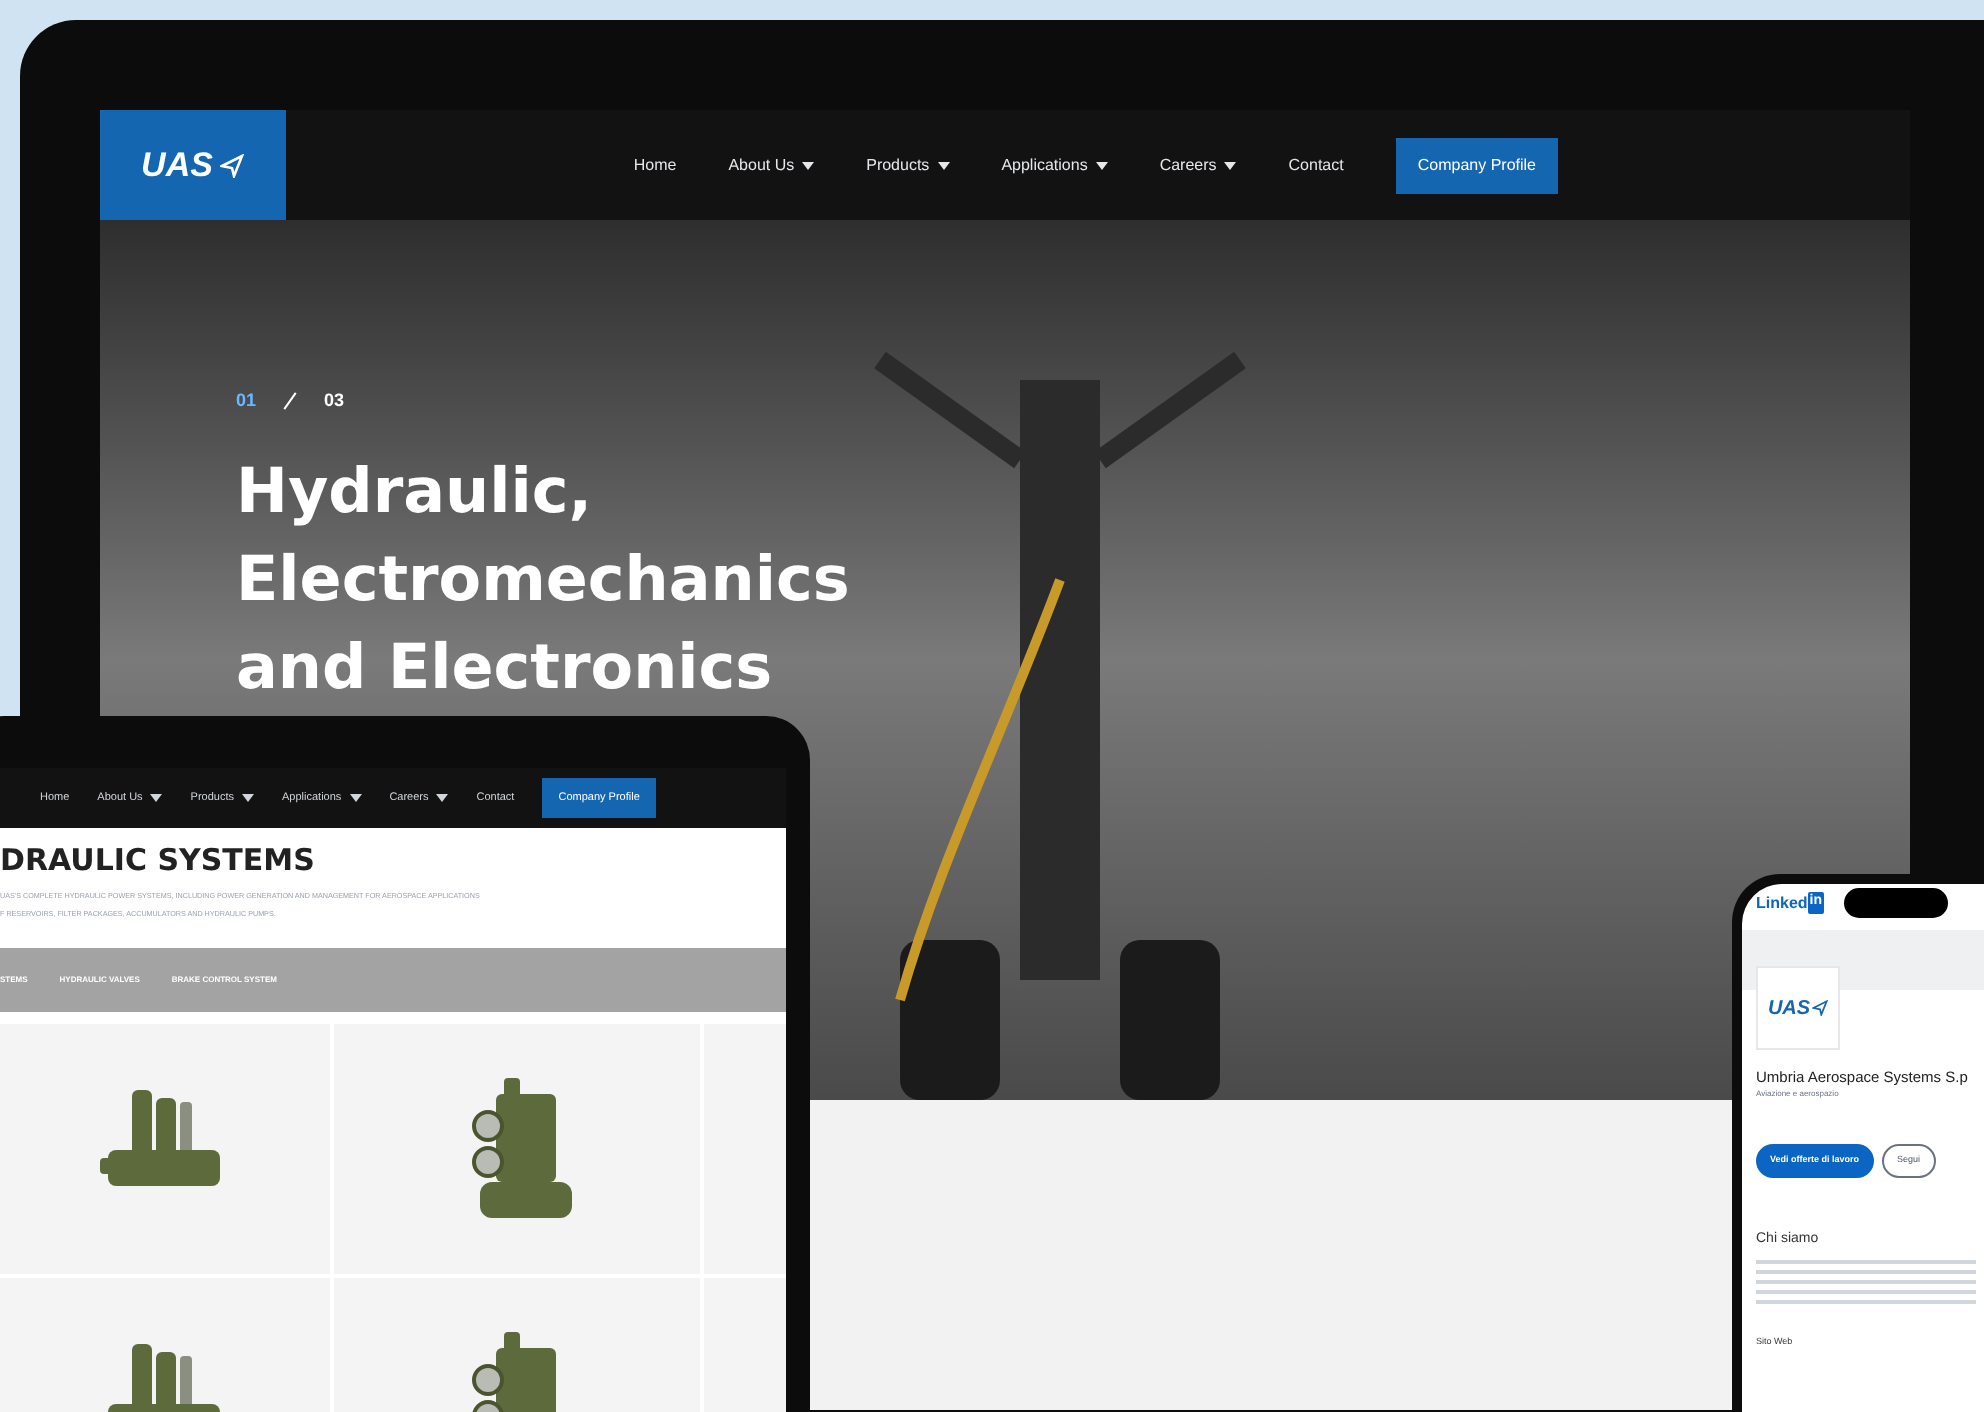 The width and height of the screenshot is (1984, 1412). What do you see at coordinates (1054, 165) in the screenshot?
I see `nav-link: Applications` at bounding box center [1054, 165].